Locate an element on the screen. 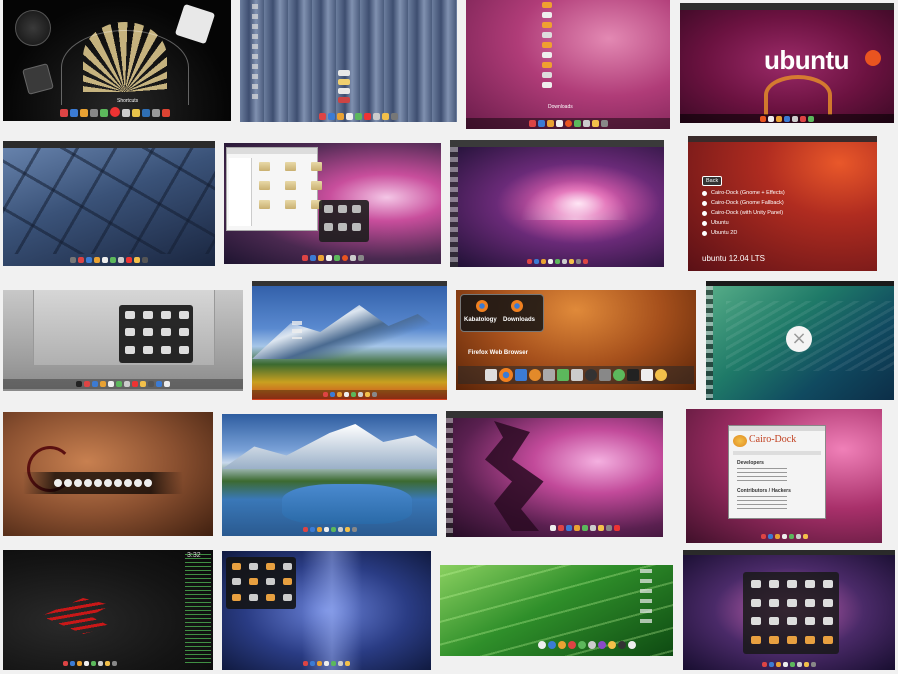 Image resolution: width=898 pixels, height=674 pixels. thumbnail-pink-wave is located at coordinates (554, 474).